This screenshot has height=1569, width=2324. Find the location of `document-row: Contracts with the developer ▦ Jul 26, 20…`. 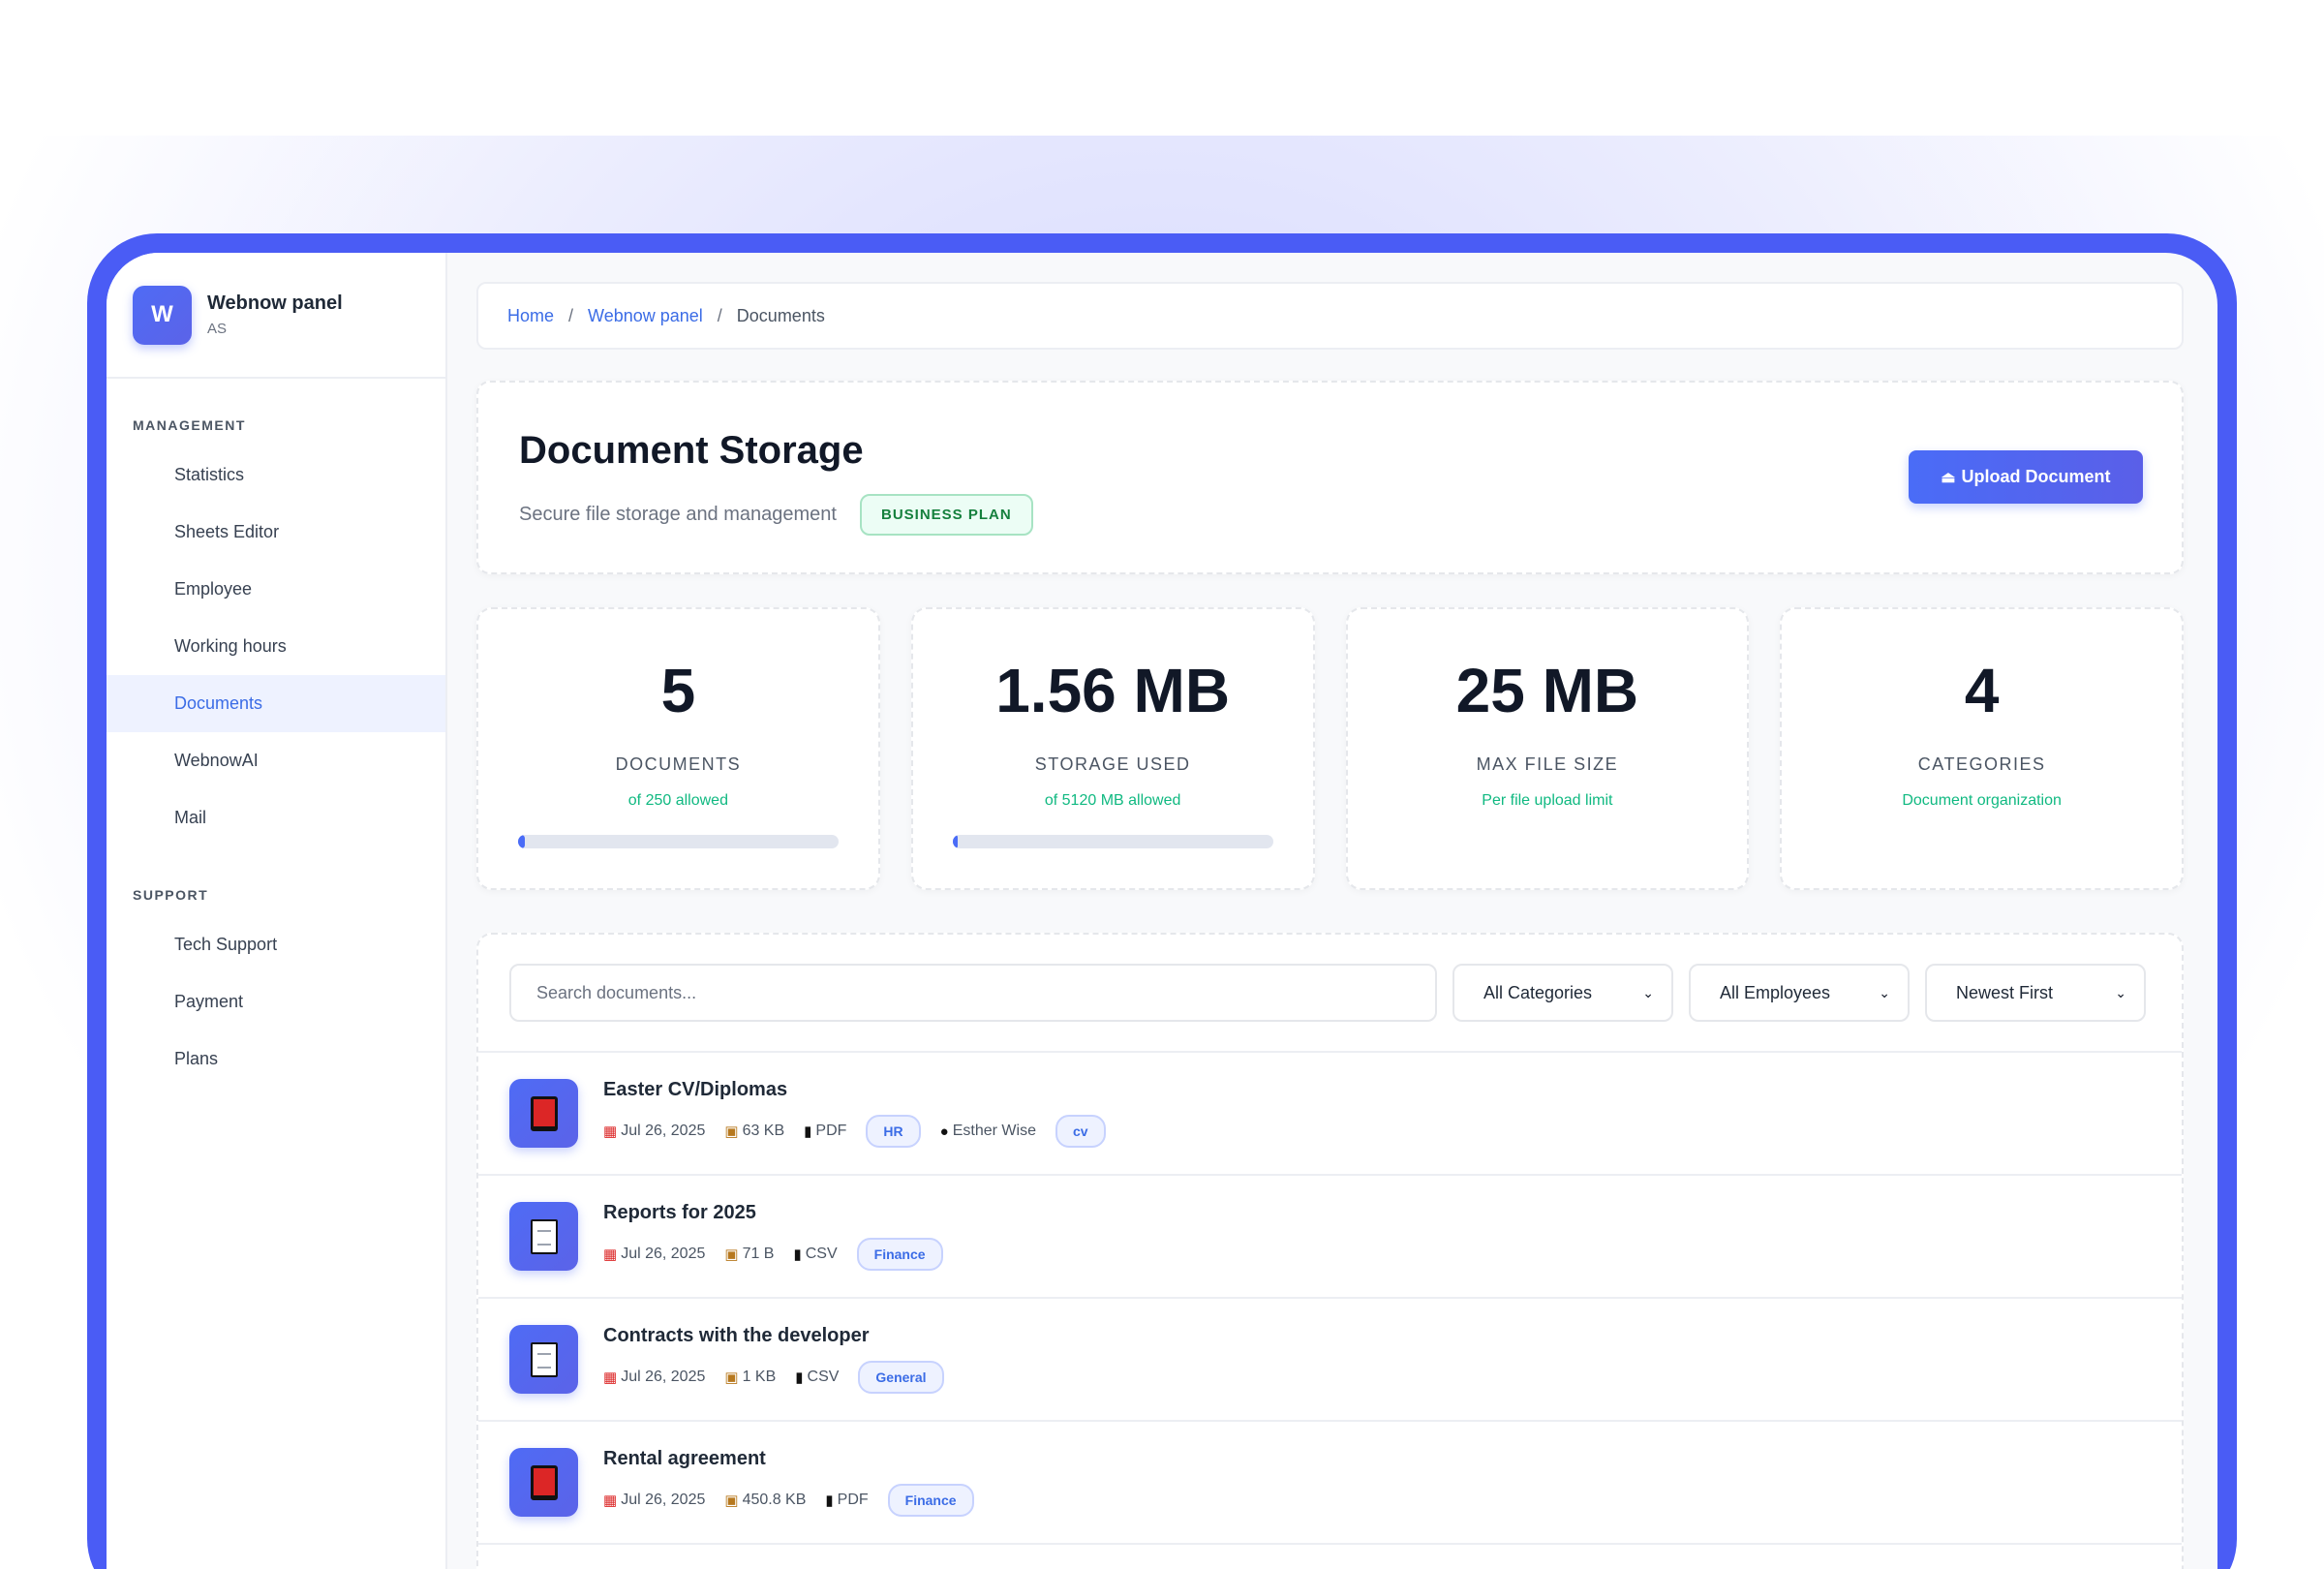

document-row: Contracts with the developer ▦ Jul 26, 20… is located at coordinates (1330, 1360).